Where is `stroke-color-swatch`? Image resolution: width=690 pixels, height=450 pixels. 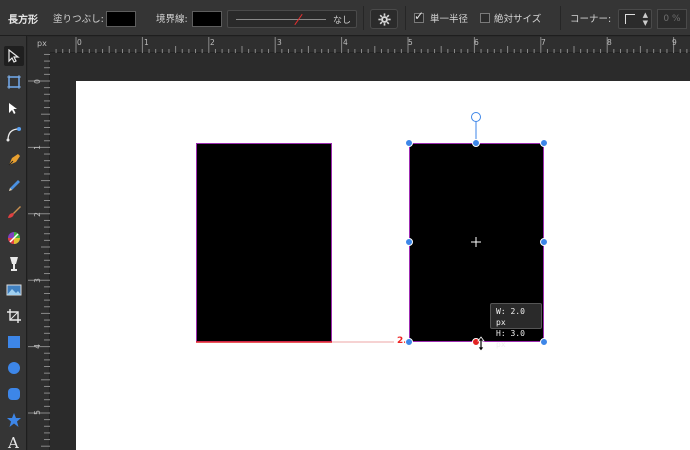
stroke-color-swatch is located at coordinates (207, 19).